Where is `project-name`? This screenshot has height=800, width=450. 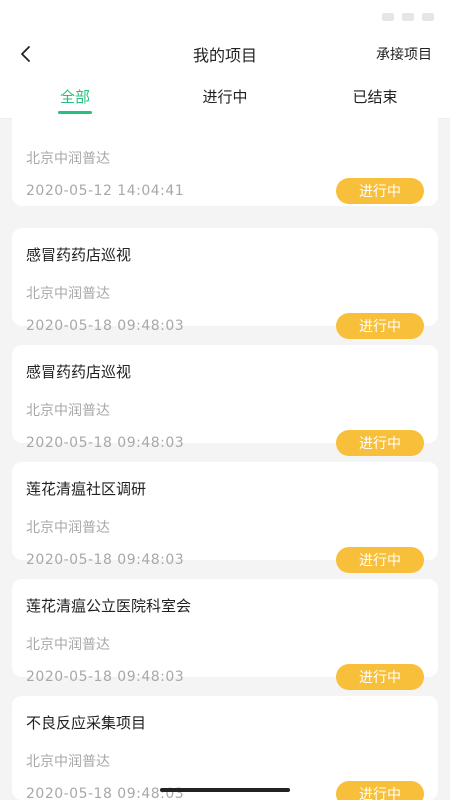 project-name is located at coordinates (225, 124).